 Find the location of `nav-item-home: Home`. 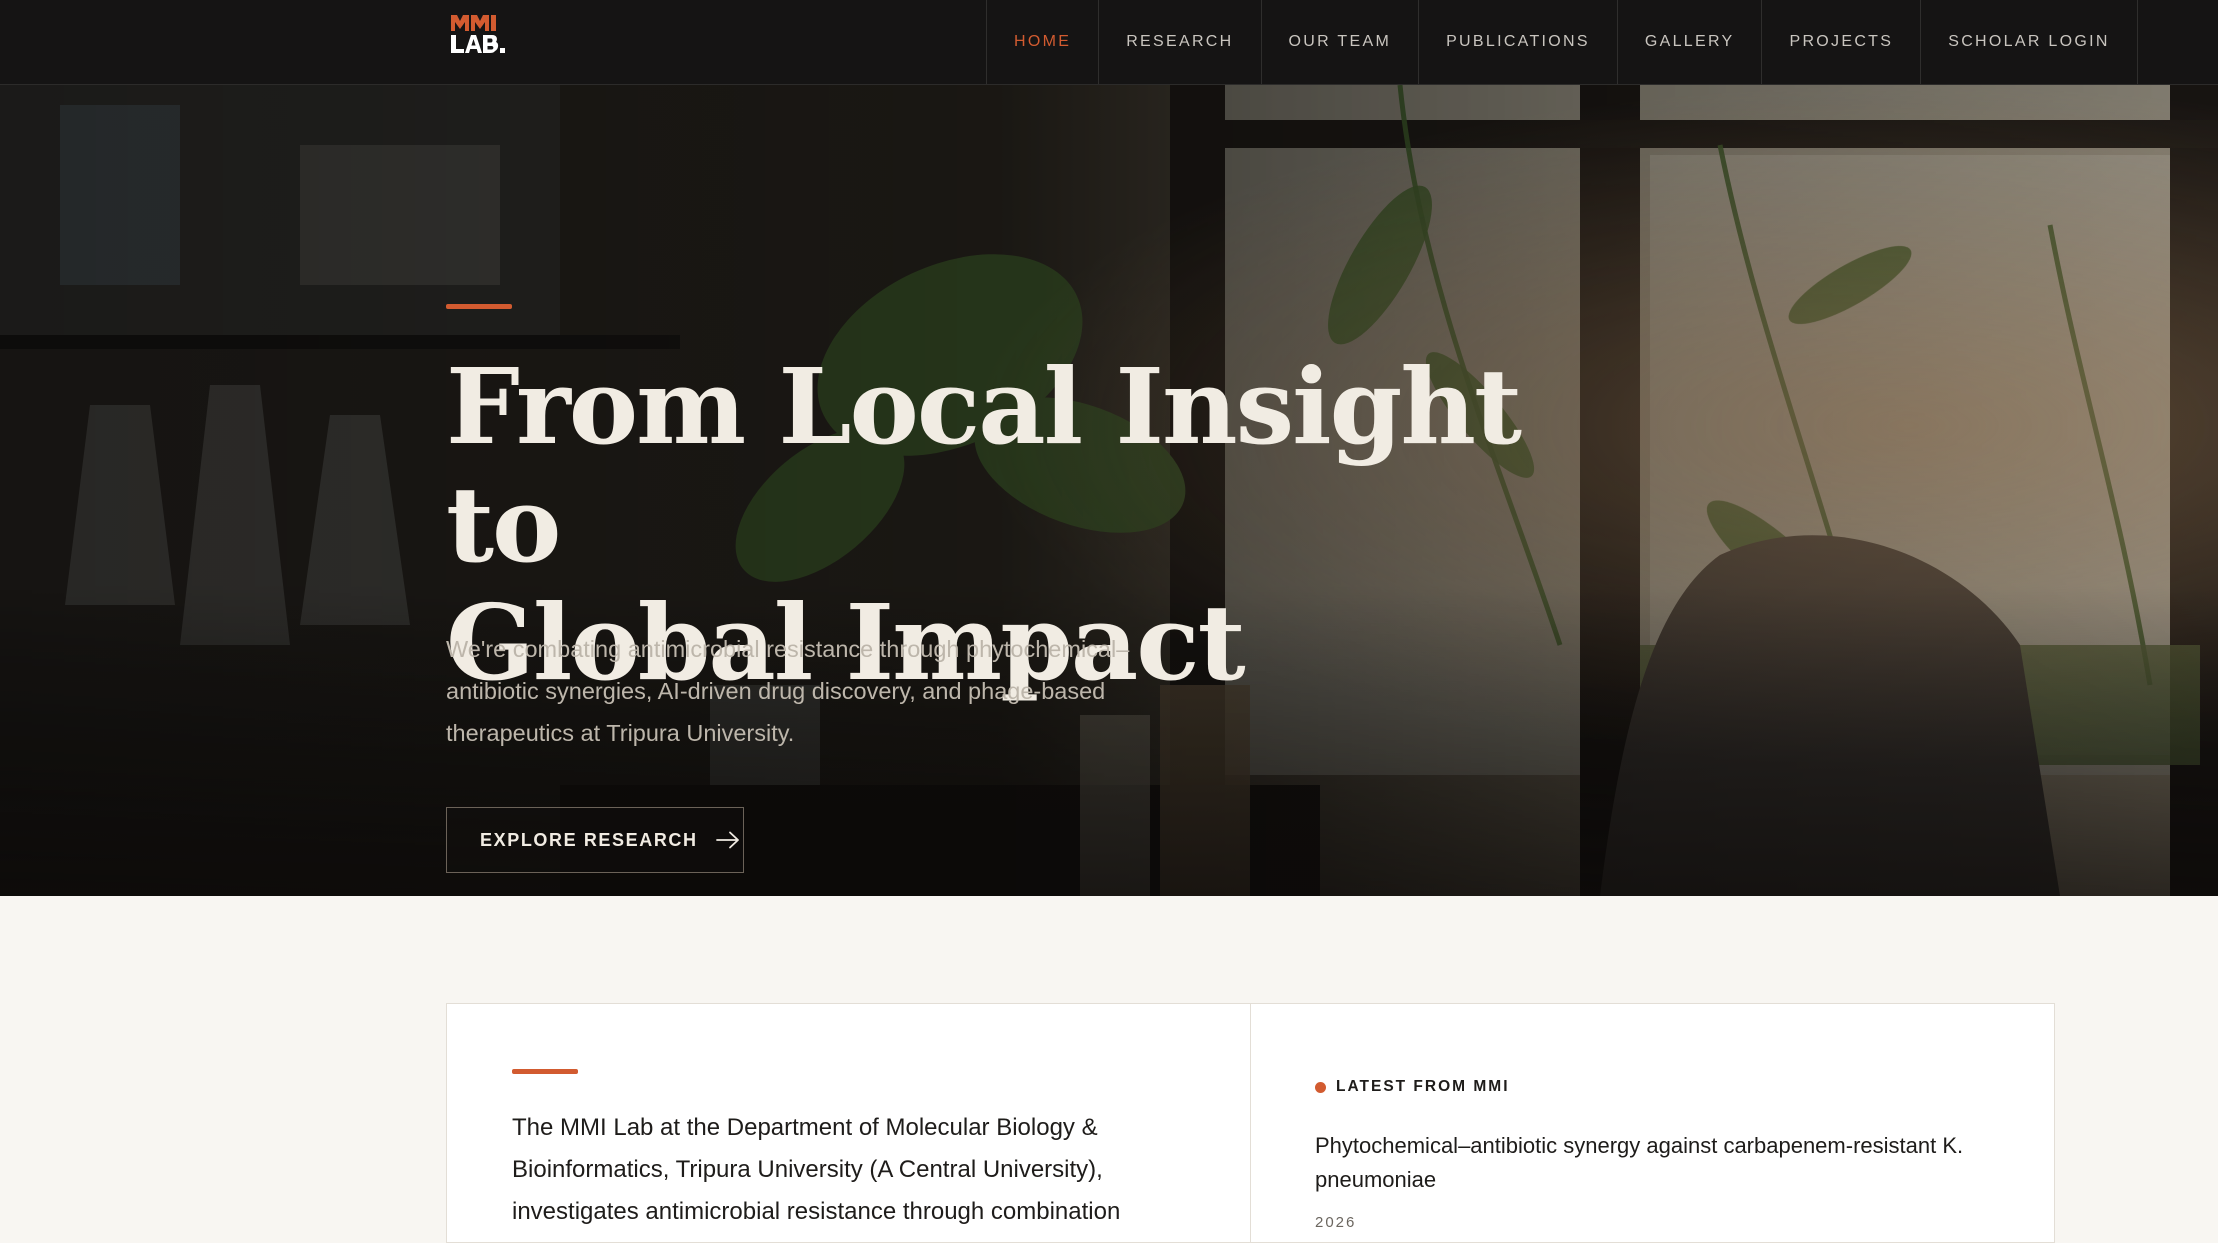

nav-item-home: Home is located at coordinates (1043, 42).